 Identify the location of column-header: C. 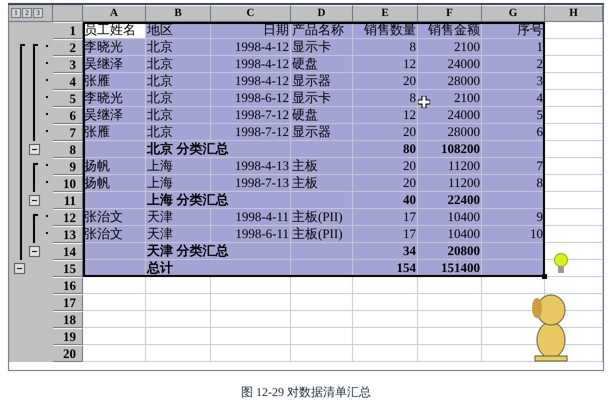
(251, 13).